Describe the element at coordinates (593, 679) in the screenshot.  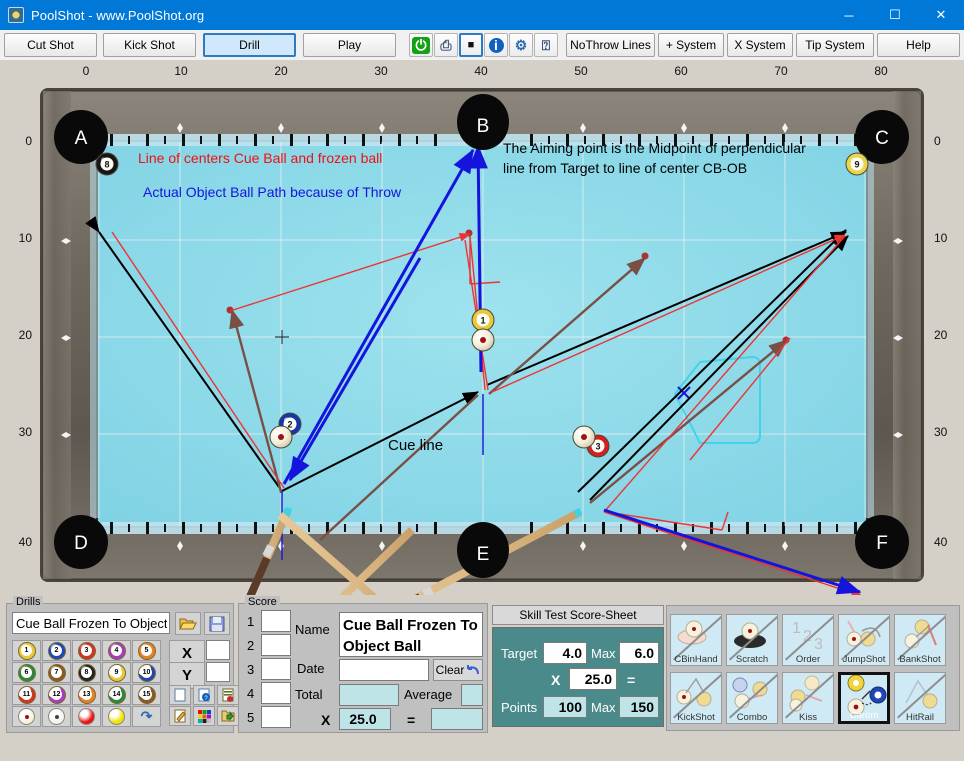
I see `skill-mult-value: 25.0` at that location.